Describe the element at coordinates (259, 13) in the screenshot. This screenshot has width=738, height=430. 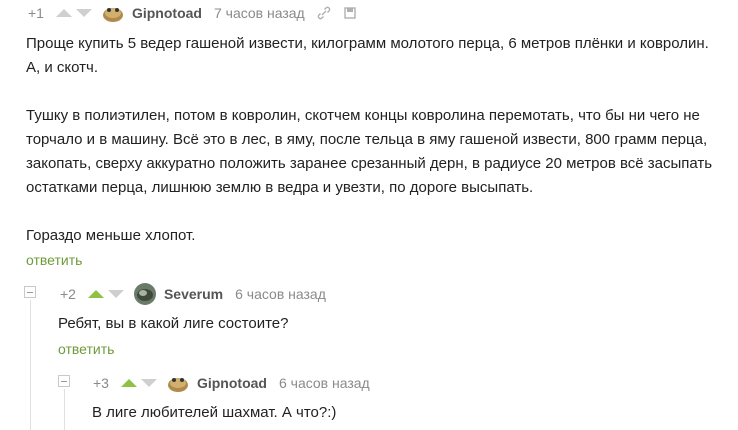
I see `timestamp: 7 часов назад` at that location.